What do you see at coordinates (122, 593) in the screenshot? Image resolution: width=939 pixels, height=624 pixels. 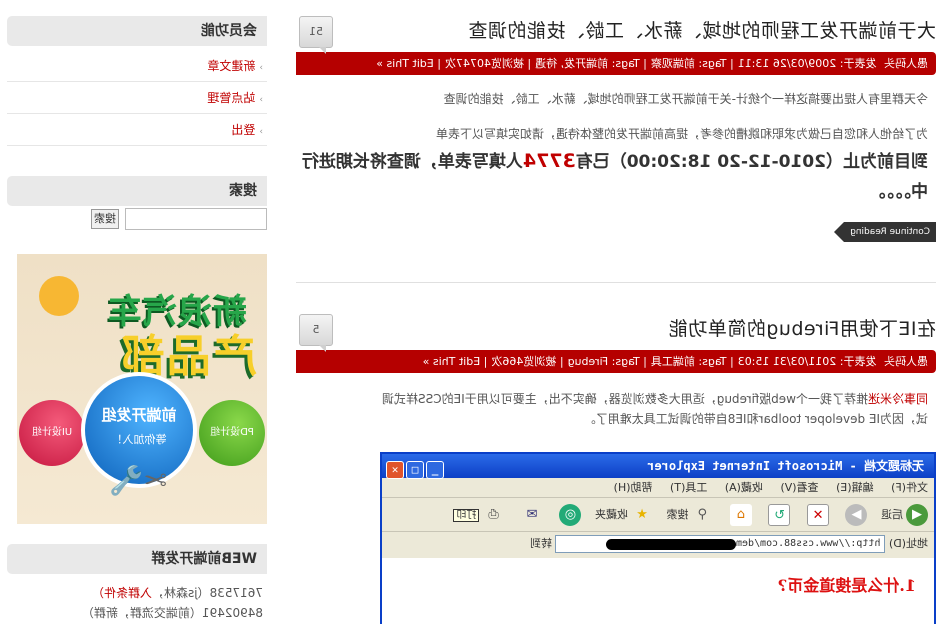 I see `group1-join-link: 入群条件）` at bounding box center [122, 593].